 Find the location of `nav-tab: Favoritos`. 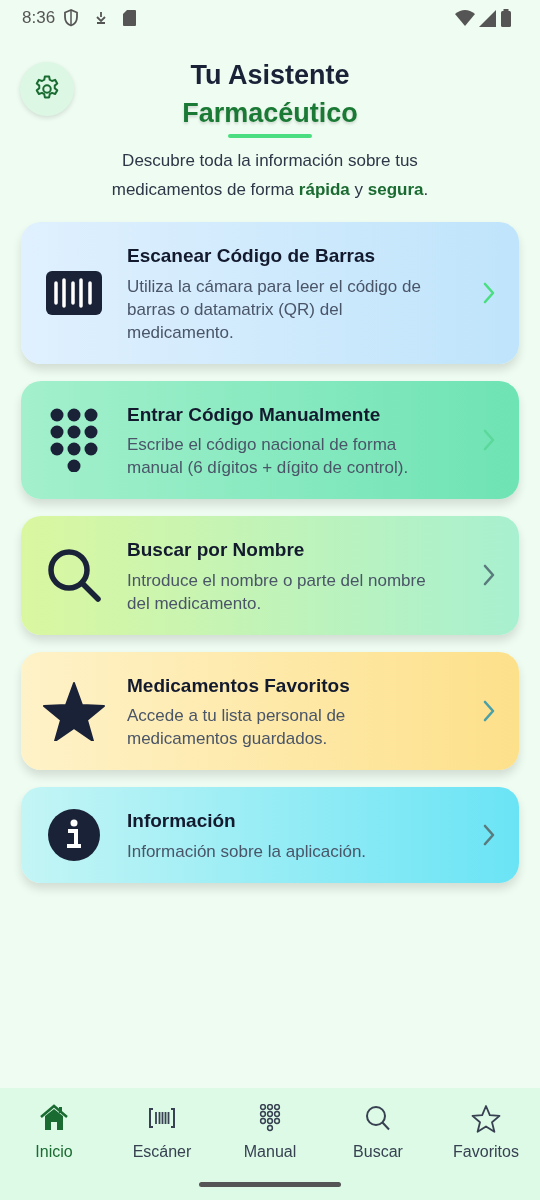

nav-tab: Favoritos is located at coordinates (486, 1134).